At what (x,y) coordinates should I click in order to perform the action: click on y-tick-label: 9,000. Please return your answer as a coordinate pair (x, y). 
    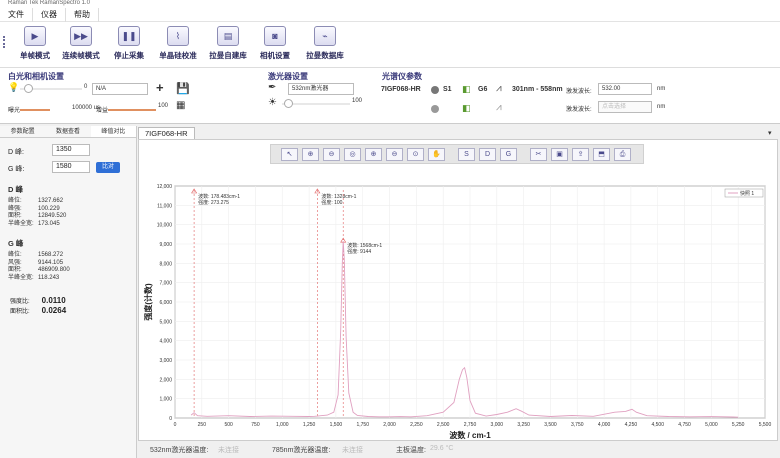
    Looking at the image, I should click on (165, 245).